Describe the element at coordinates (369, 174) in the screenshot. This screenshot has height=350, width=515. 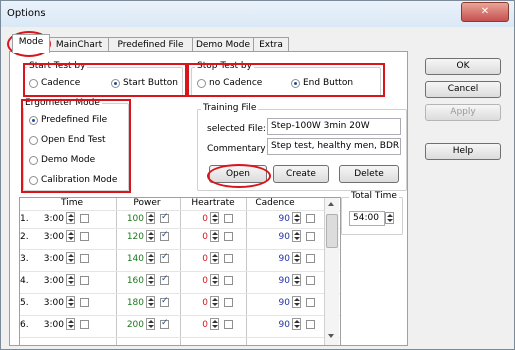
I see `delete-button: Delete` at that location.